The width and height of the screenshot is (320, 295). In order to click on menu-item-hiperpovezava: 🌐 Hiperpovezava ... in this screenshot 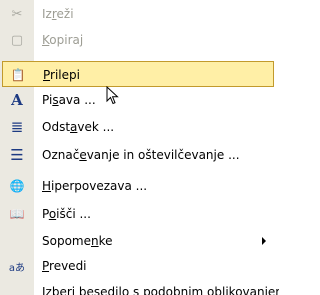, I will do `click(138, 186)`.